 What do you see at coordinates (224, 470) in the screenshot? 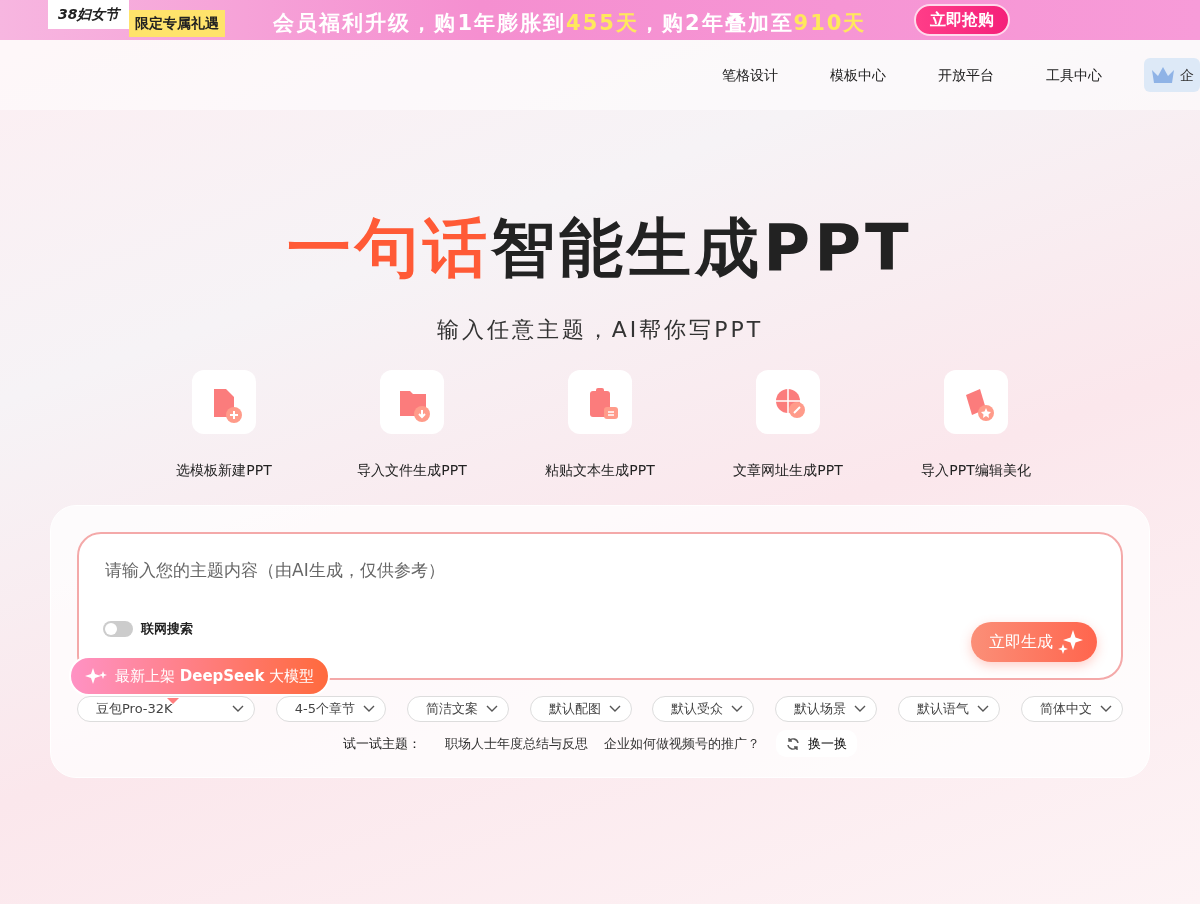
I see `mode-label: 选模板新建PPT` at bounding box center [224, 470].